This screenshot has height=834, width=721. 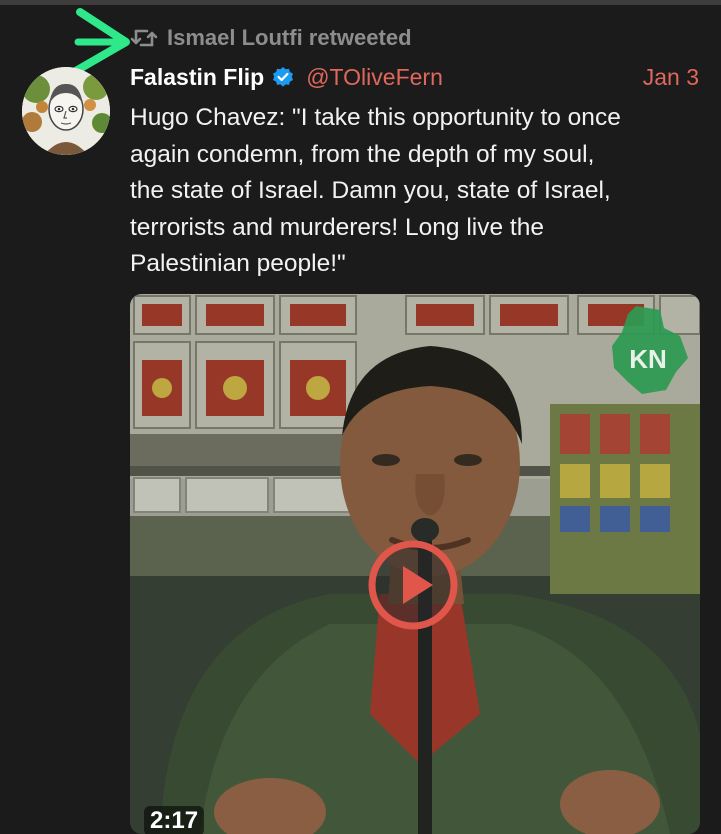 I want to click on play-button, so click(x=413, y=585).